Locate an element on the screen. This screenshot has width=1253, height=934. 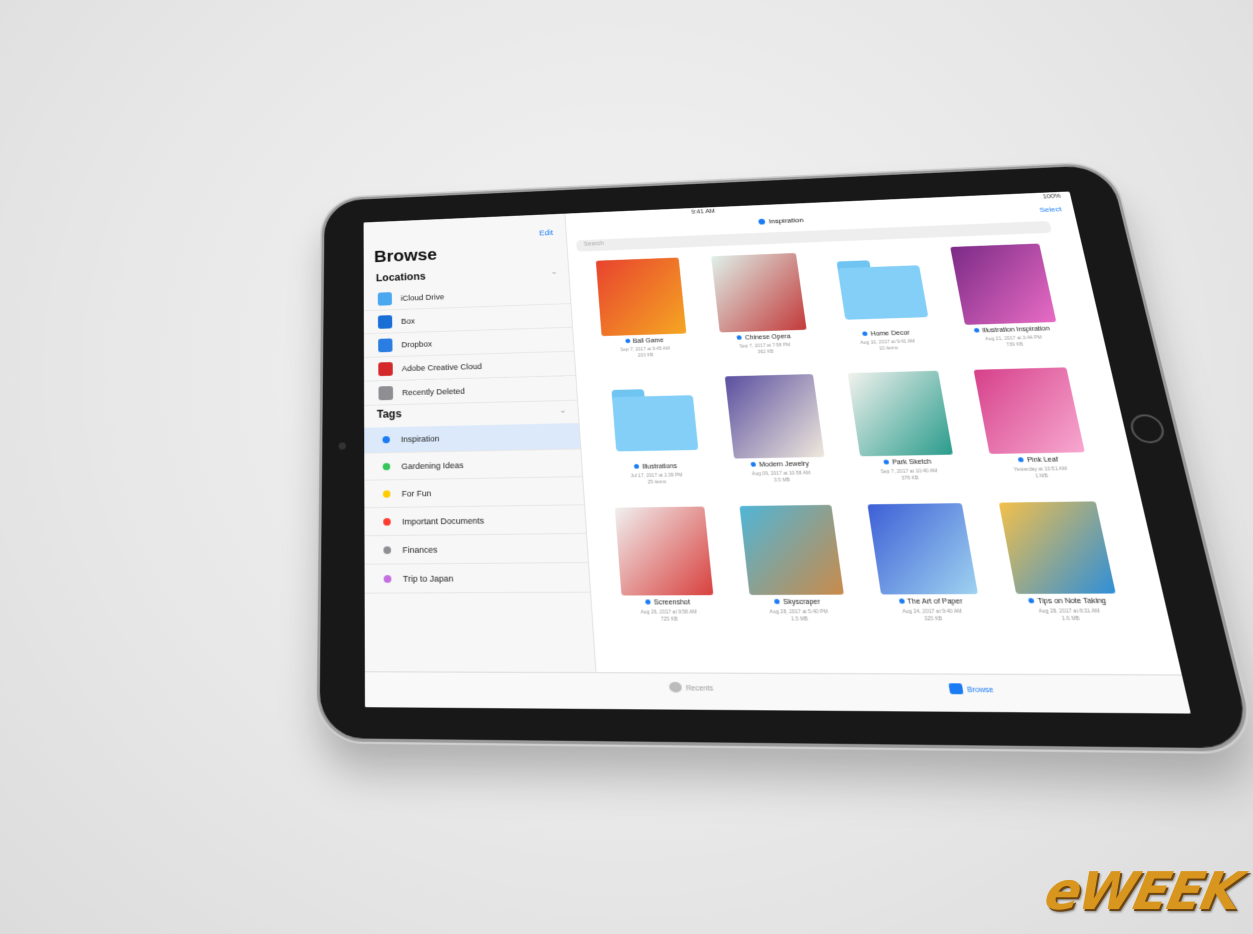
sidebar-item-label: Recently Deleted is located at coordinates (434, 392).